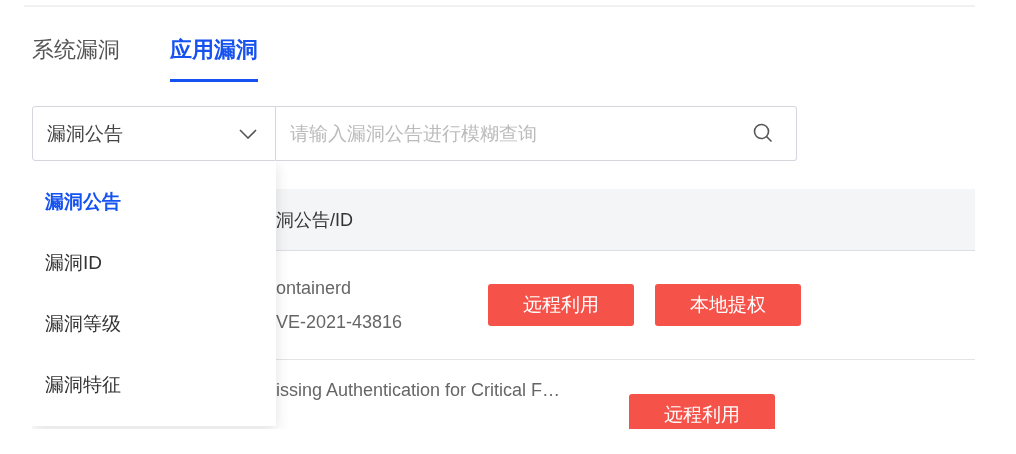  Describe the element at coordinates (214, 55) in the screenshot. I see `tab: 应用漏洞` at that location.